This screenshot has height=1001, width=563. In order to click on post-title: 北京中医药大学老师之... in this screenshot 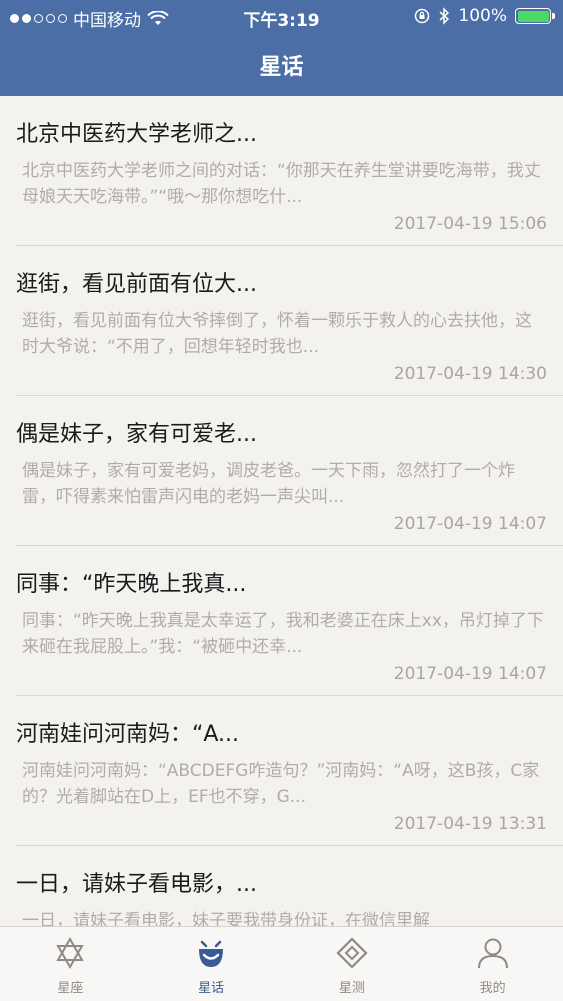, I will do `click(136, 134)`.